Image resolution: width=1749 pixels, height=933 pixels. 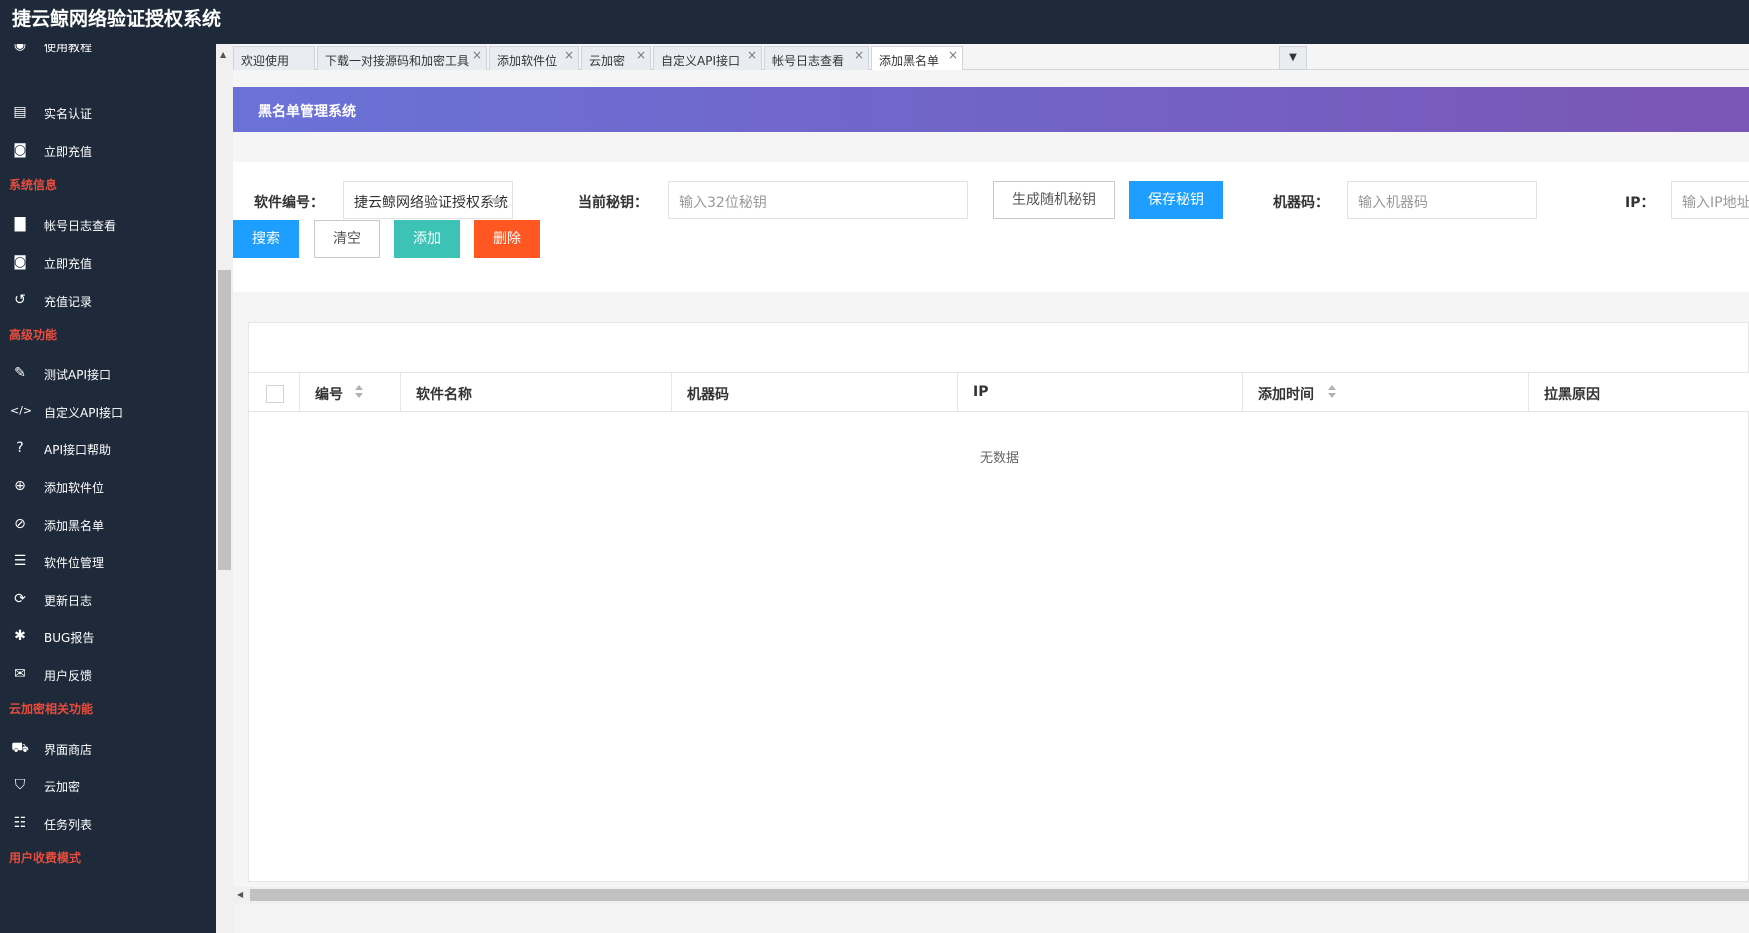 I want to click on select-all-checkbox, so click(x=275, y=394).